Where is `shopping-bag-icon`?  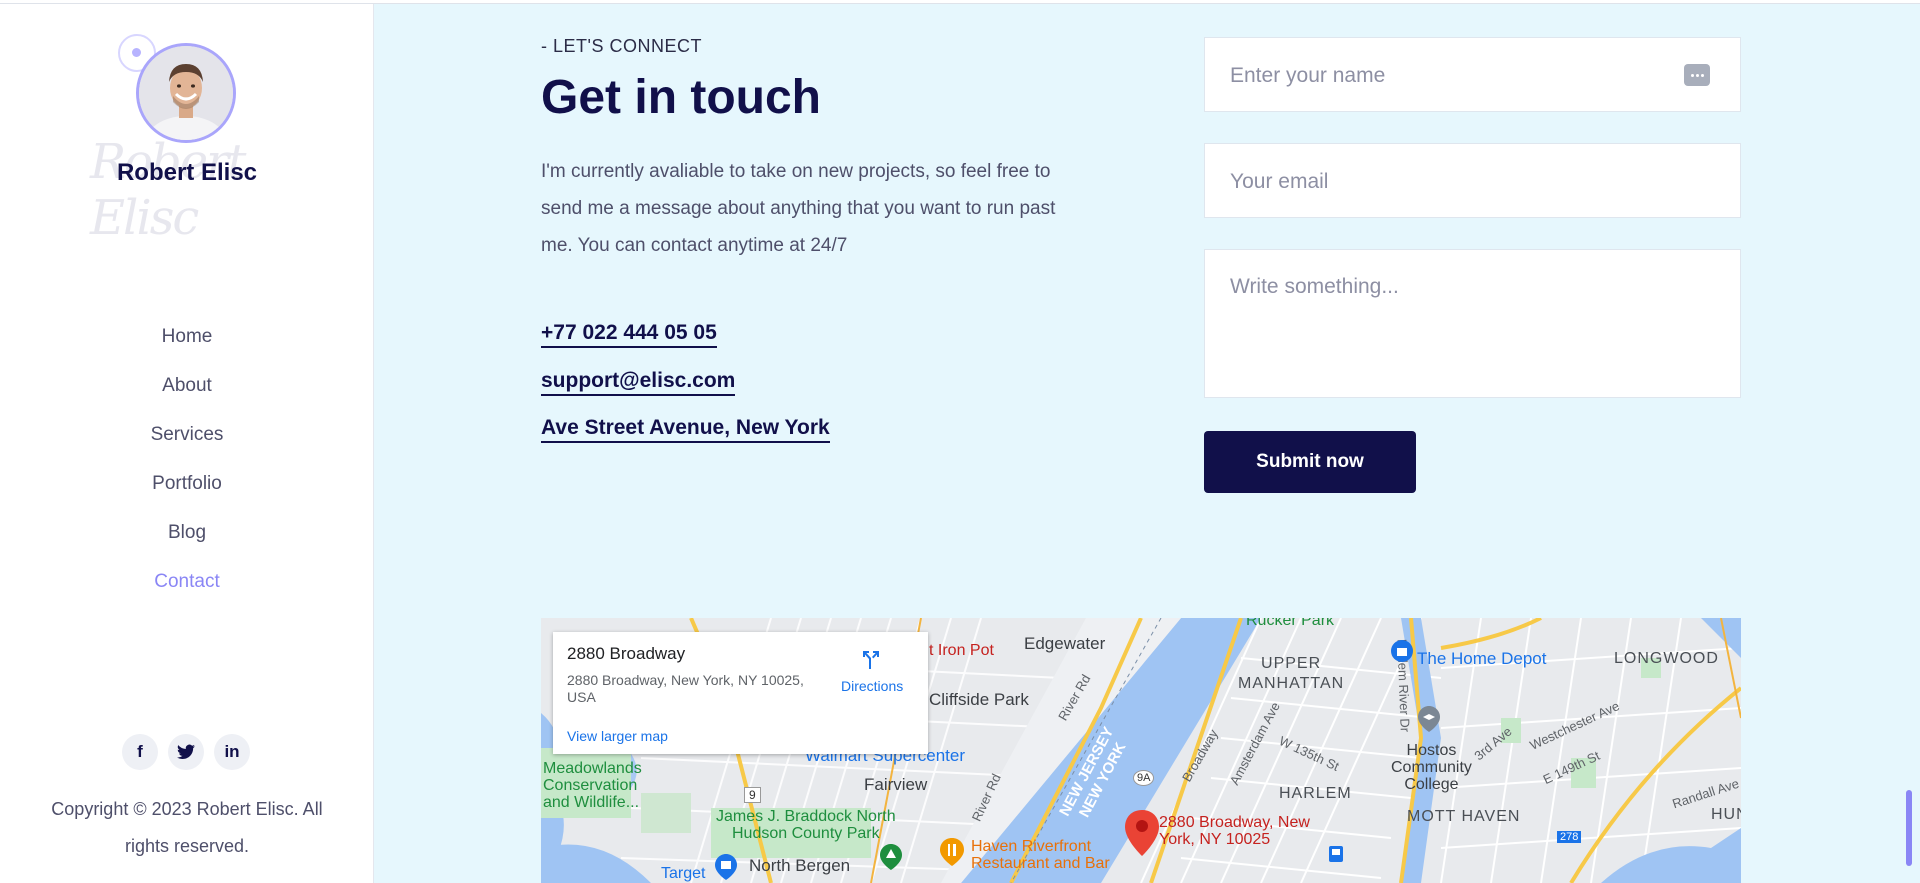 shopping-bag-icon is located at coordinates (1402, 651).